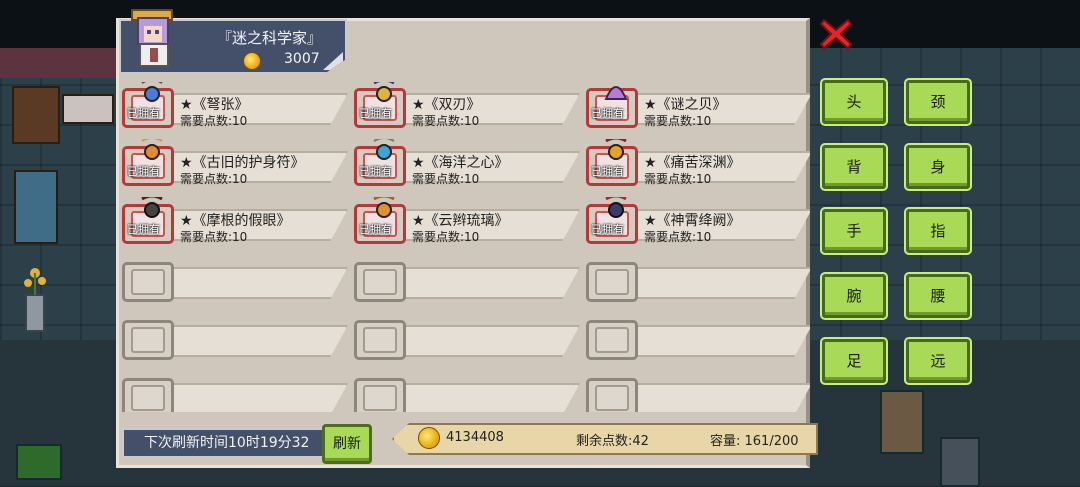 The width and height of the screenshot is (1080, 487). Describe the element at coordinates (685, 105) in the screenshot. I see `item-name: ★《谜之贝》` at that location.